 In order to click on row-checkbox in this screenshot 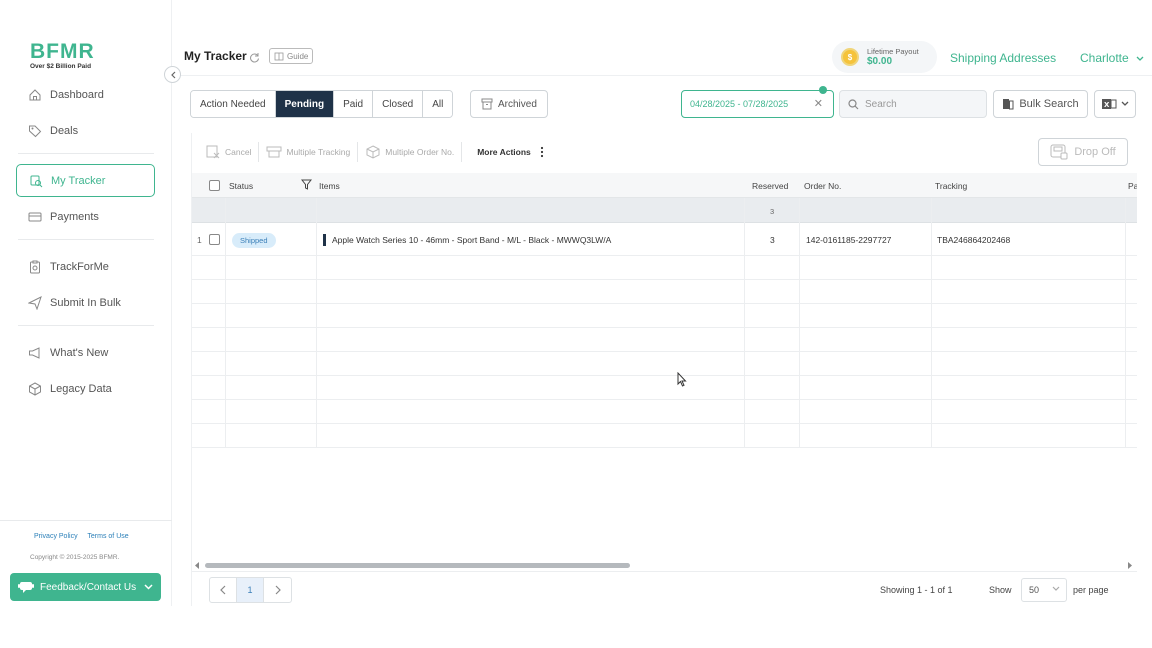, I will do `click(214, 239)`.